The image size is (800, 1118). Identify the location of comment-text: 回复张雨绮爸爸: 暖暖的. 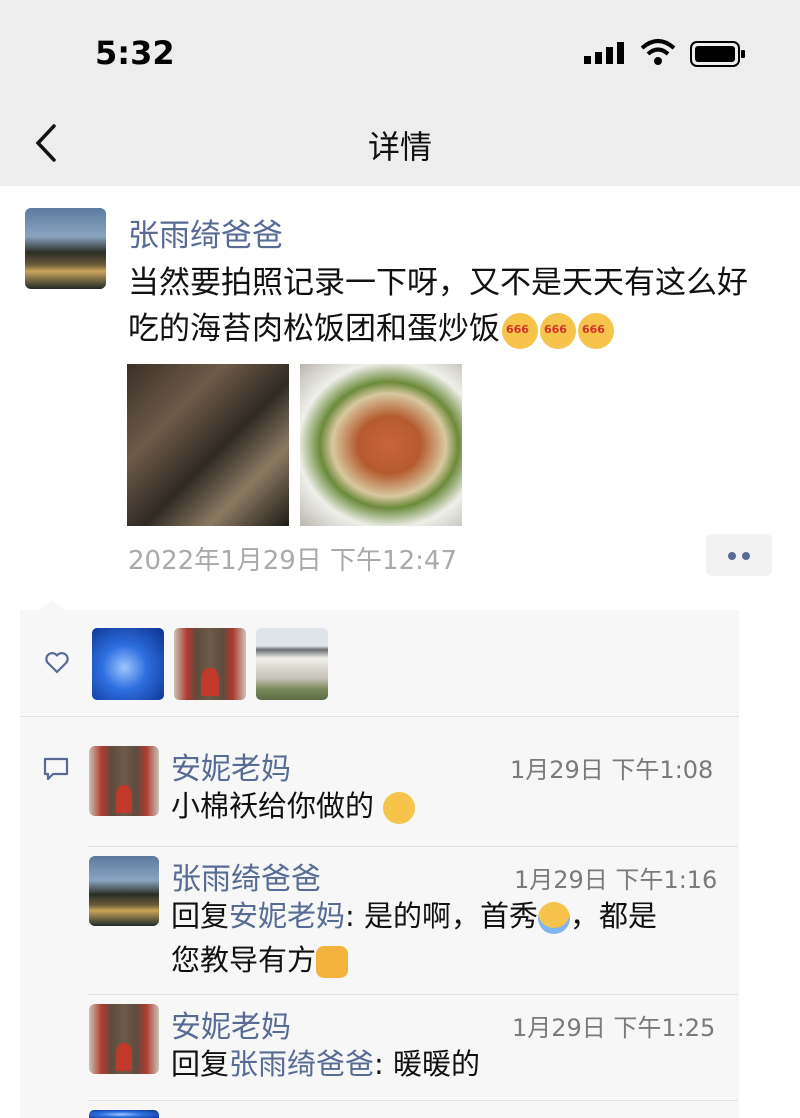
(441, 1064).